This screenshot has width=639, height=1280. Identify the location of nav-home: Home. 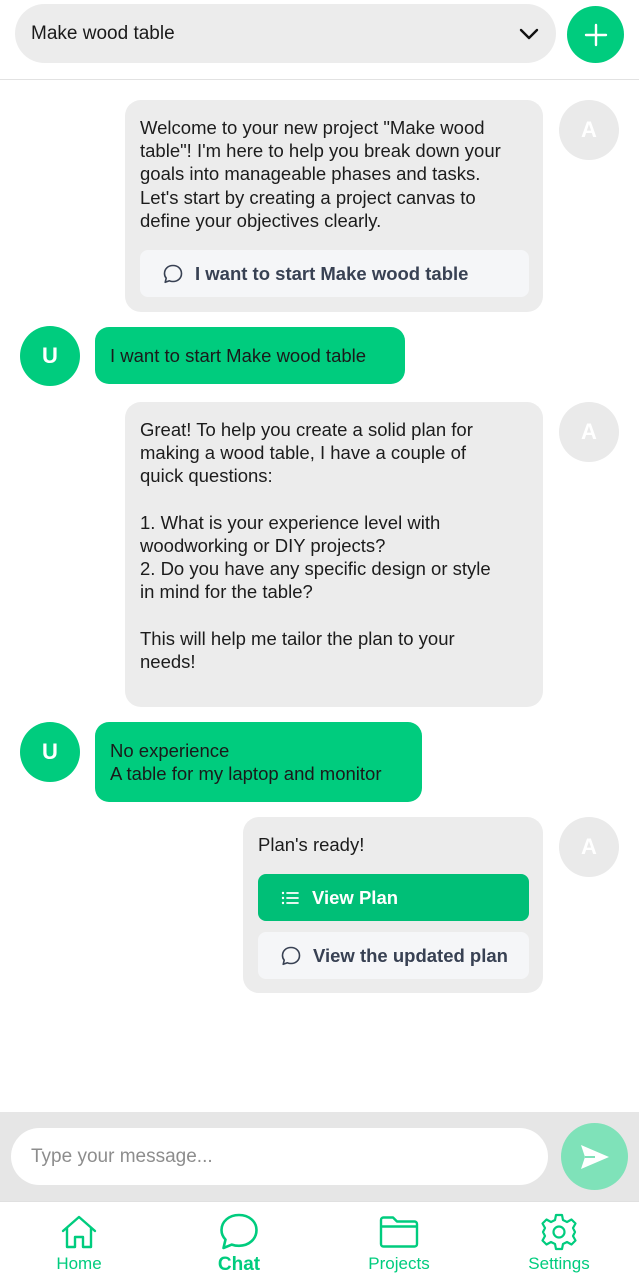
(79, 1241).